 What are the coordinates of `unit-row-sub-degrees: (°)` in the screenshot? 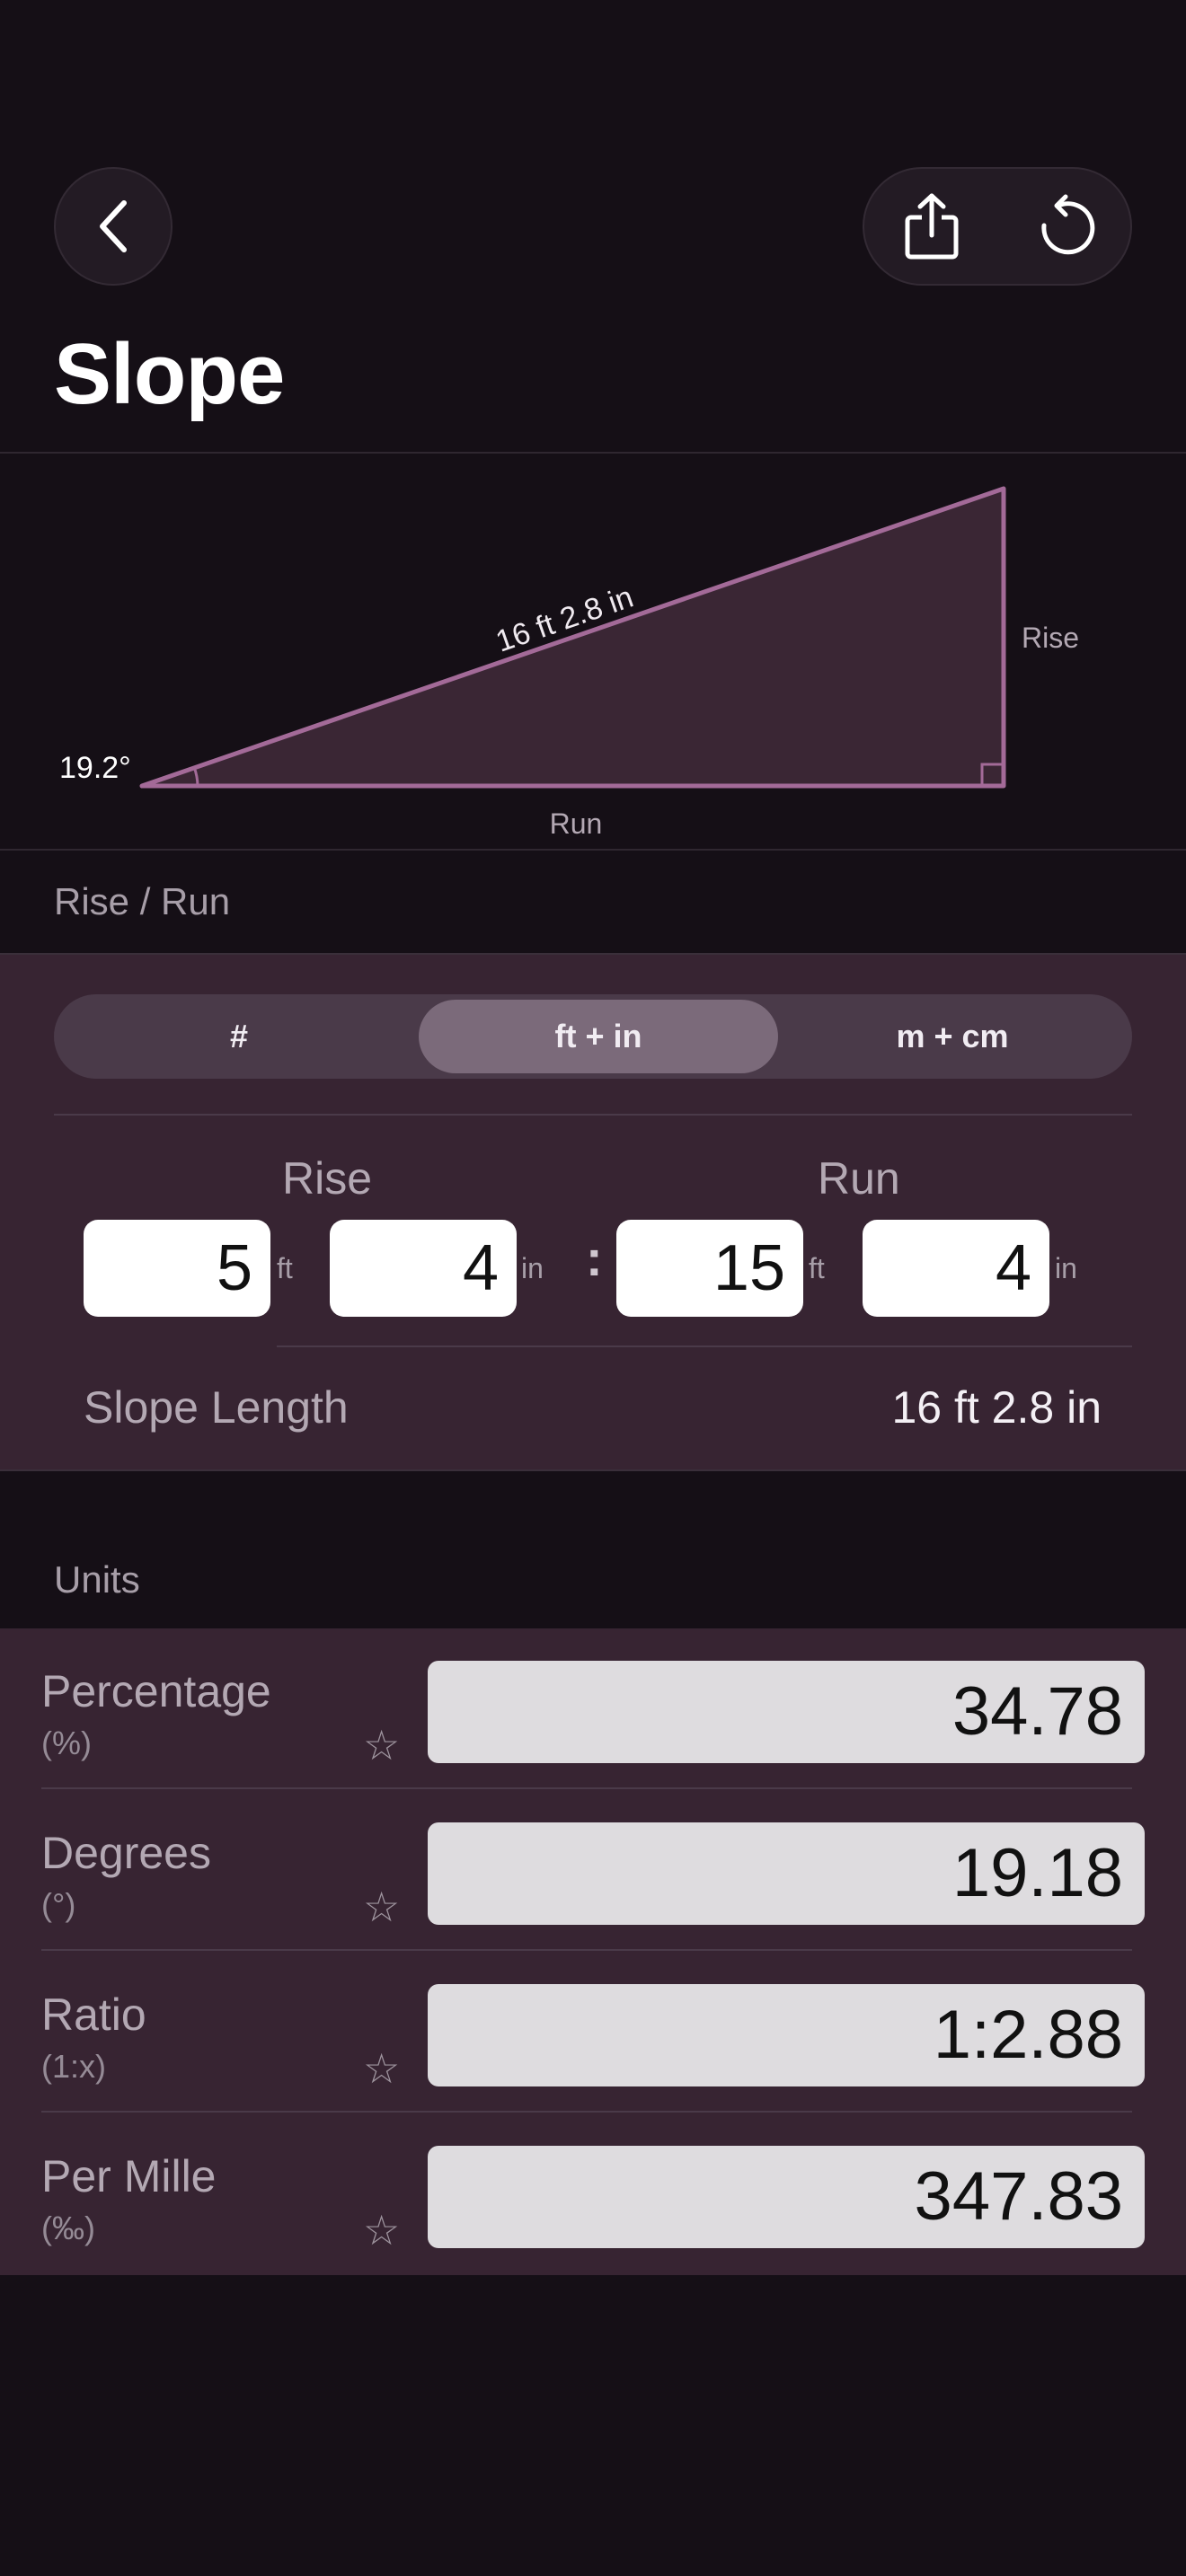 It's located at (58, 1904).